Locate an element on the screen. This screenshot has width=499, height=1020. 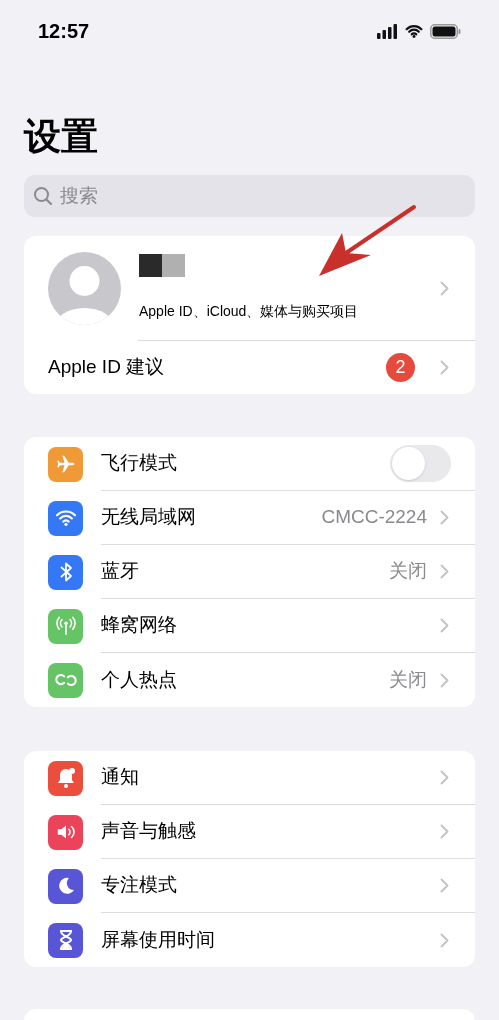
search-icon is located at coordinates (43, 196).